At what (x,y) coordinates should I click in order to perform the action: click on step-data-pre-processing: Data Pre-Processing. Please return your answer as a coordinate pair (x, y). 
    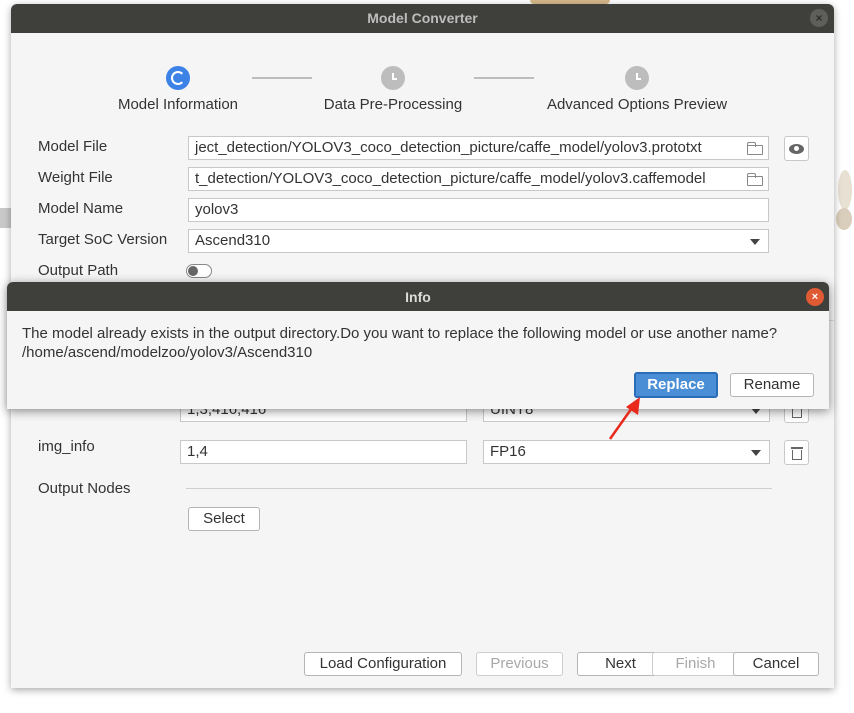
    Looking at the image, I should click on (393, 89).